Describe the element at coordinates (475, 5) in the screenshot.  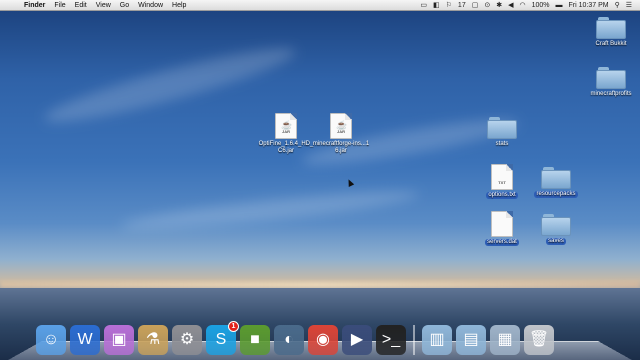
I see `status-icon-d: ▢` at that location.